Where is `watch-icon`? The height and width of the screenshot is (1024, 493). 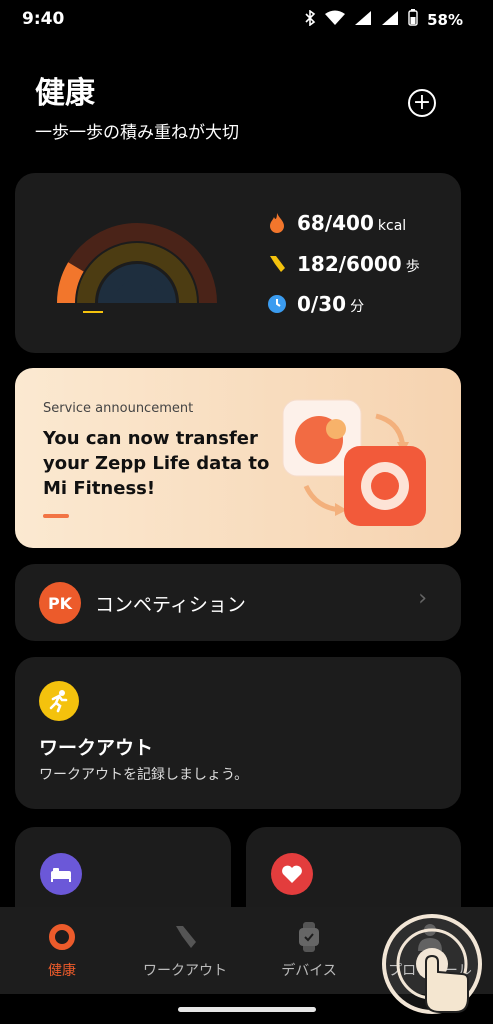
watch-icon is located at coordinates (309, 937).